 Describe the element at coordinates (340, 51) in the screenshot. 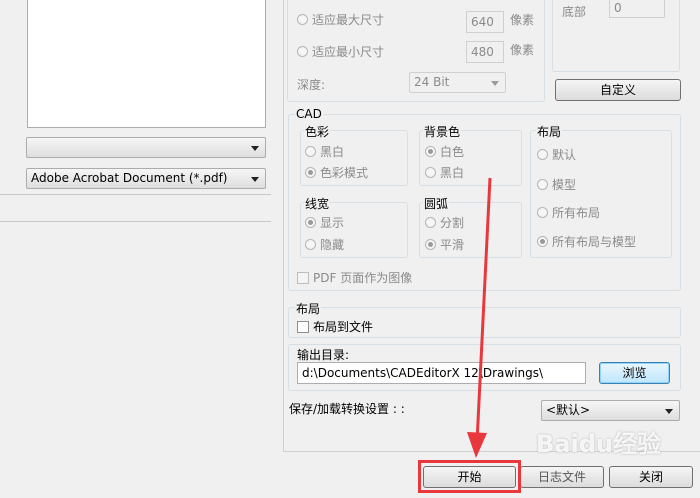

I see `fit-min-radio: 适应最小尺寸` at that location.